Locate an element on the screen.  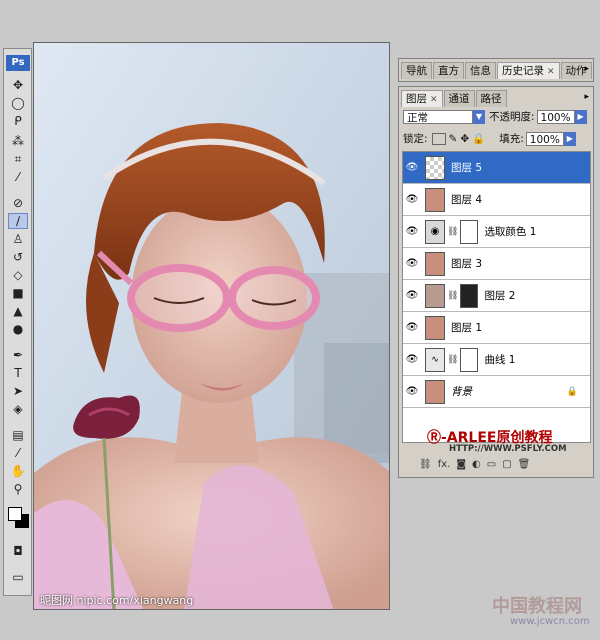
tab-history: 历史记录 ✕ is located at coordinates (528, 70).